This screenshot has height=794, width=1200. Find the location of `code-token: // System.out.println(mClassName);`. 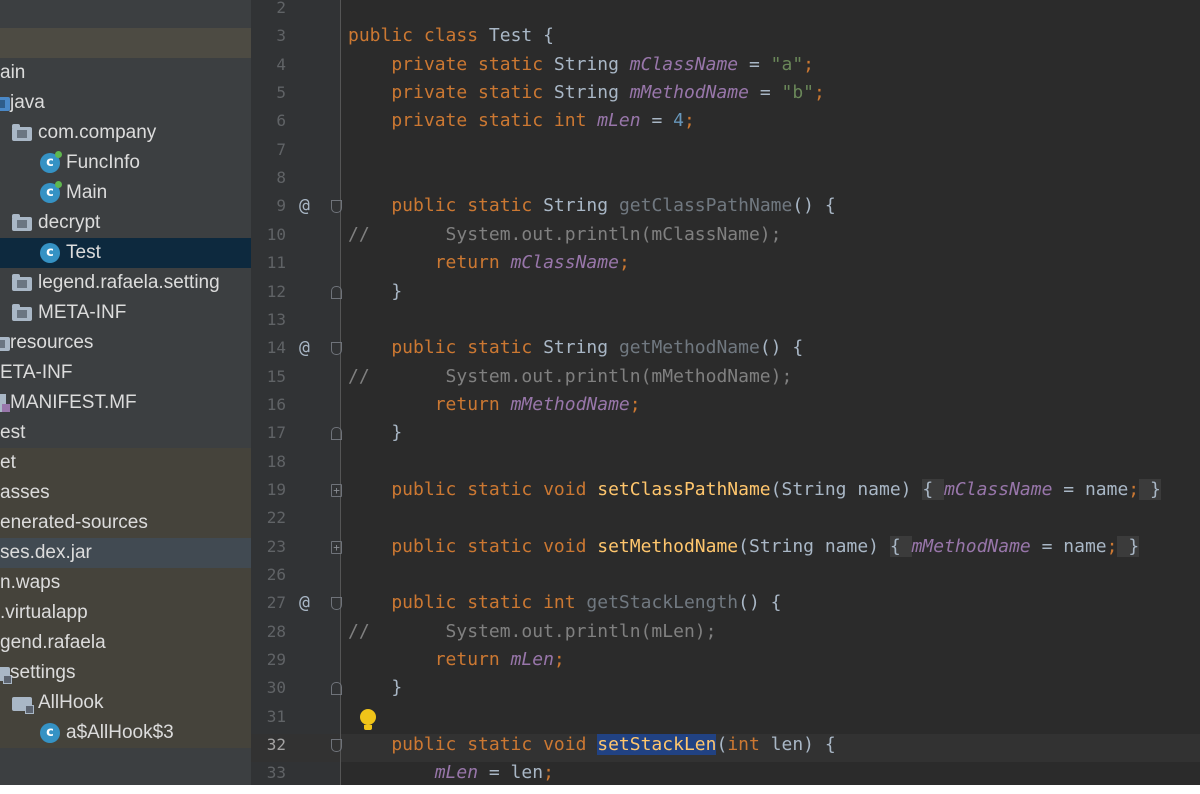

code-token: // System.out.println(mClassName); is located at coordinates (565, 234).